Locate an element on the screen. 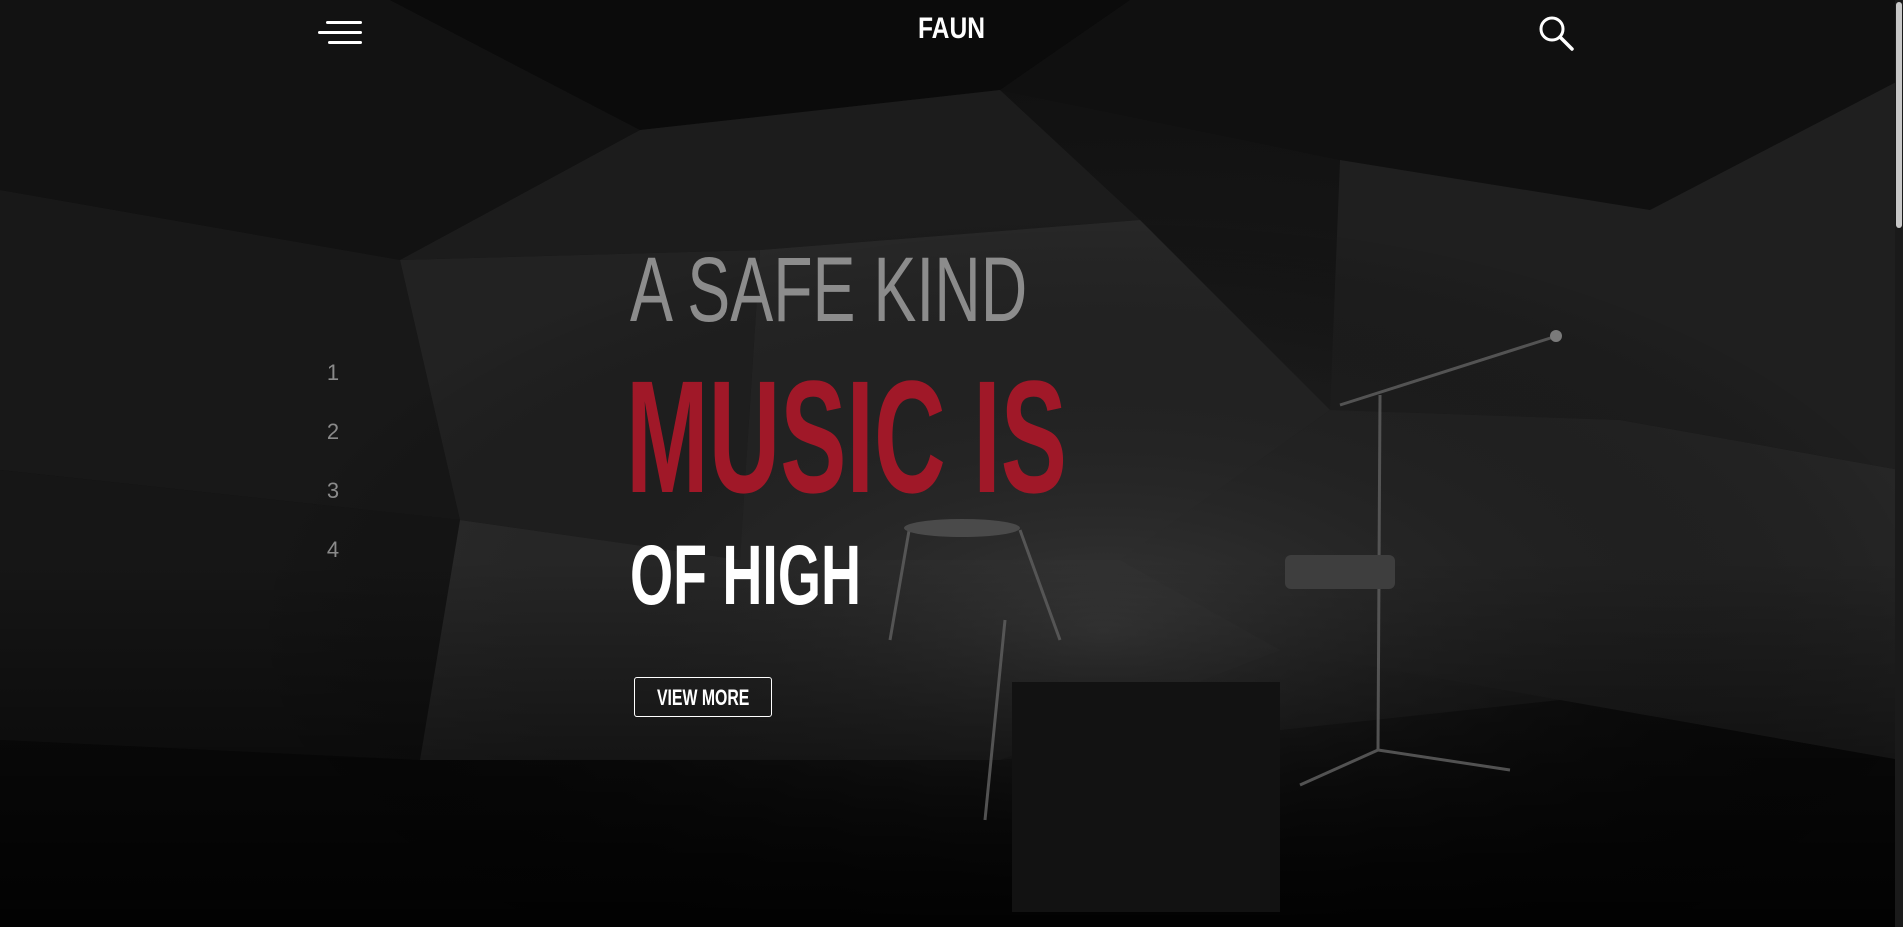 The image size is (1903, 927). headline-line-1: A SAFE KIND is located at coordinates (829, 290).